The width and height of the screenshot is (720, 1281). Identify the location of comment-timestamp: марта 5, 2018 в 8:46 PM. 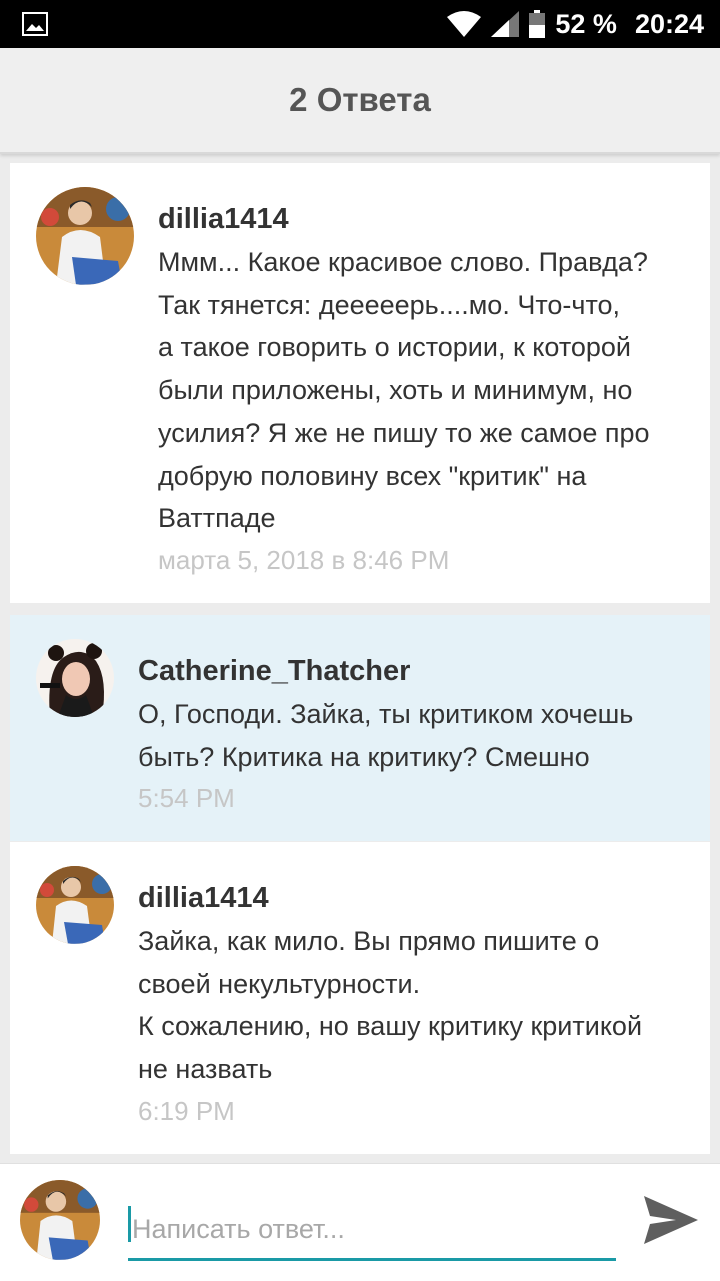
(304, 559).